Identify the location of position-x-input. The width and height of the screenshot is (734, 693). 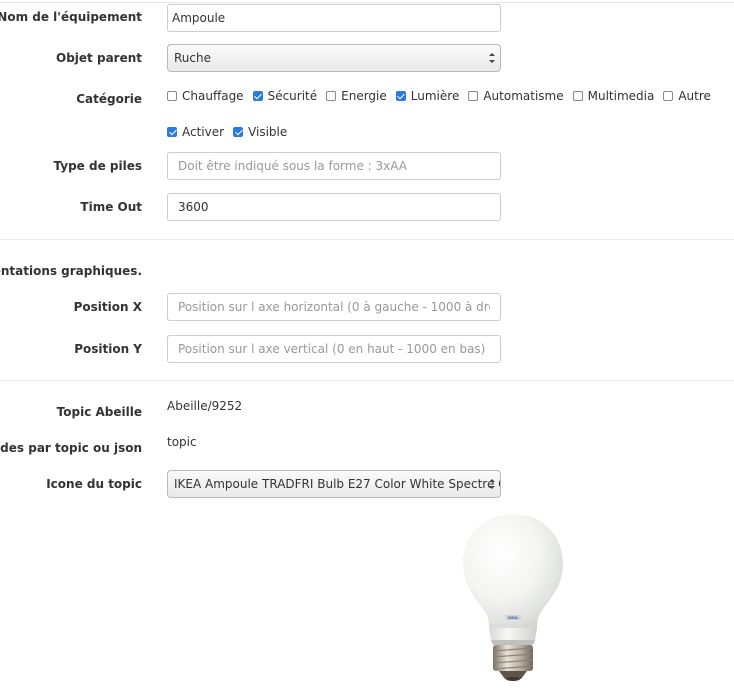
(334, 307).